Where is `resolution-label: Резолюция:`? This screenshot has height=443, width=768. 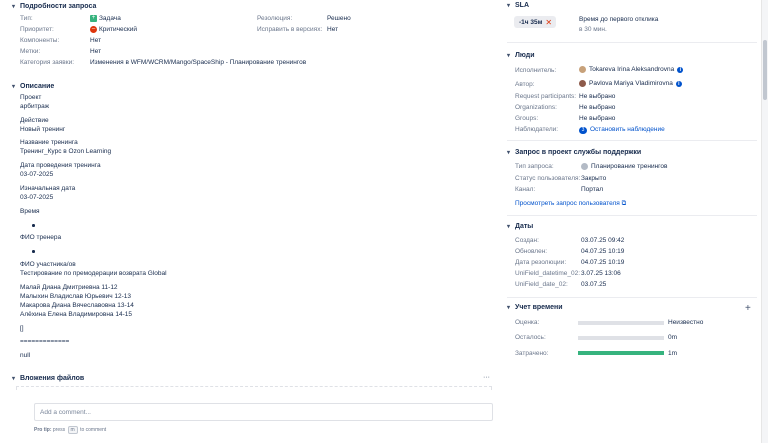
resolution-label: Резолюция: is located at coordinates (275, 18).